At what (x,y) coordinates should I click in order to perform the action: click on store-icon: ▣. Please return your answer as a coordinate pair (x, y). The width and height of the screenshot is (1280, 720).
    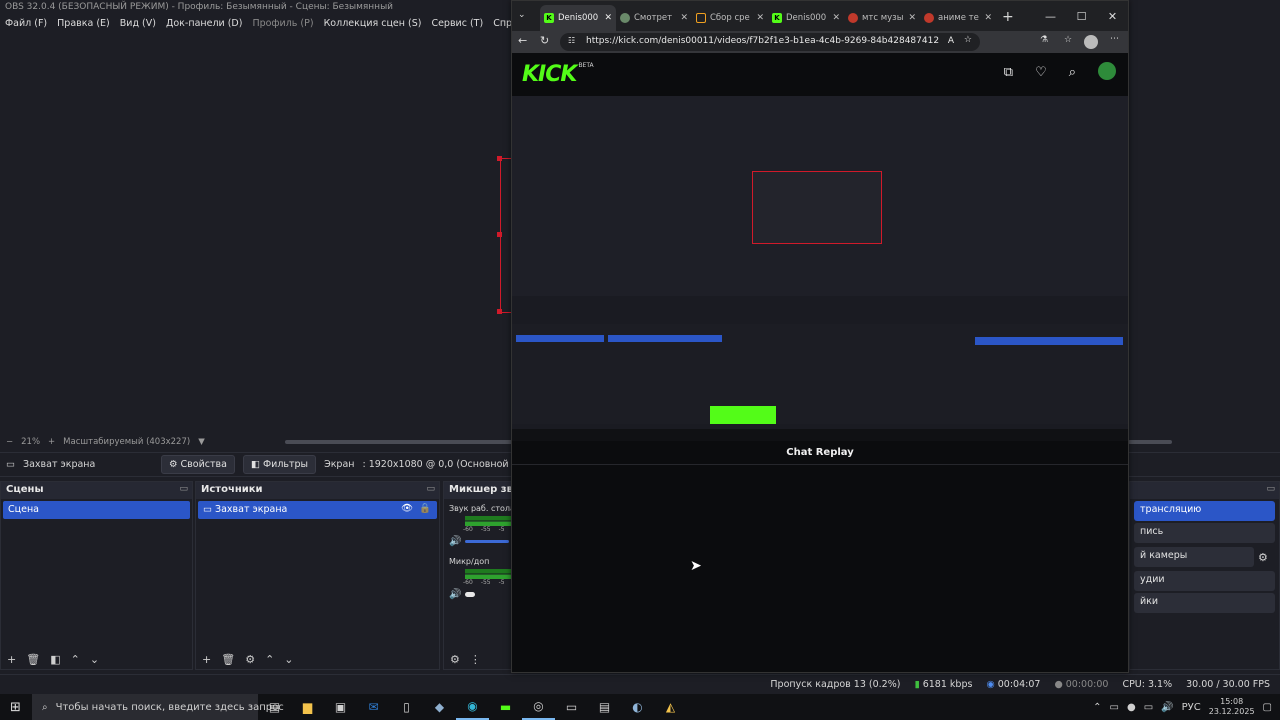
    Looking at the image, I should click on (340, 707).